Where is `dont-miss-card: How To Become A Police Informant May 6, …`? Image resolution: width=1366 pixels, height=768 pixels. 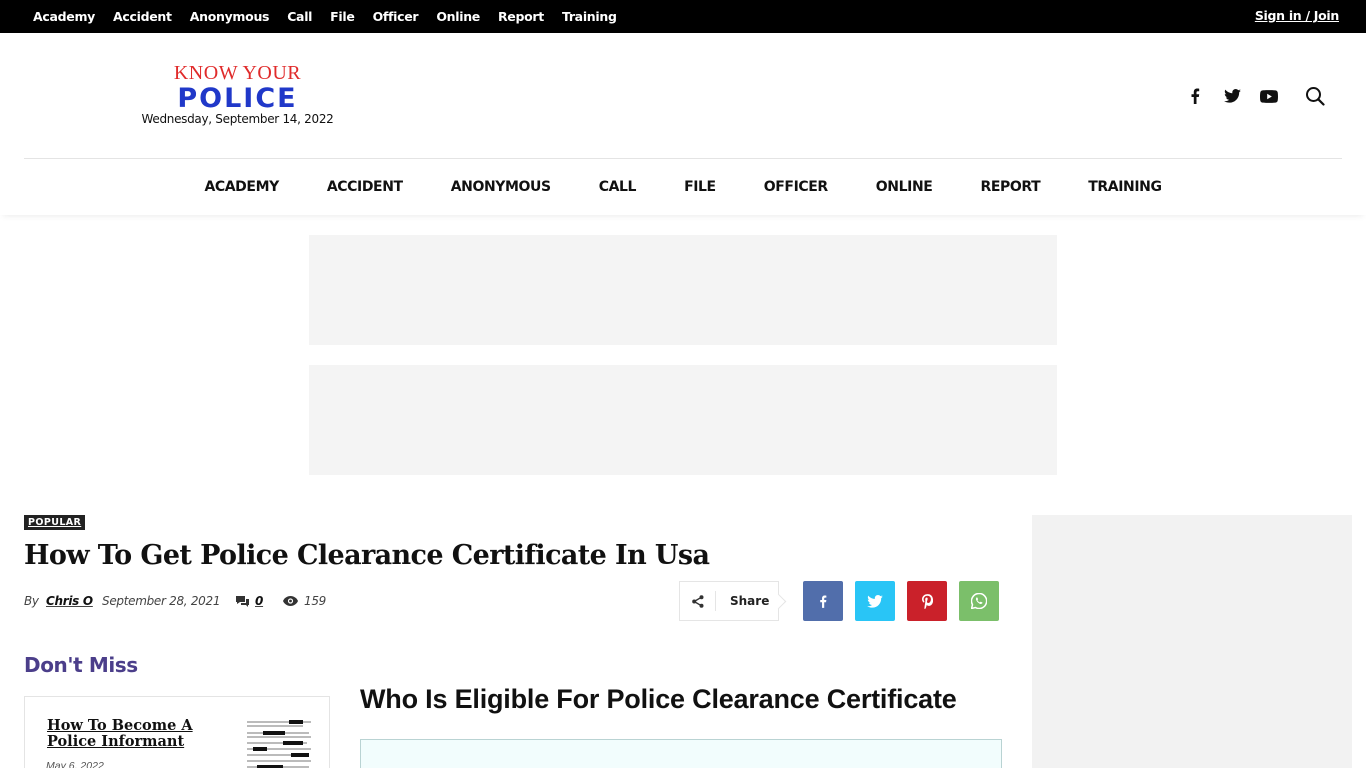
dont-miss-card: How To Become A Police Informant May 6, … is located at coordinates (177, 732).